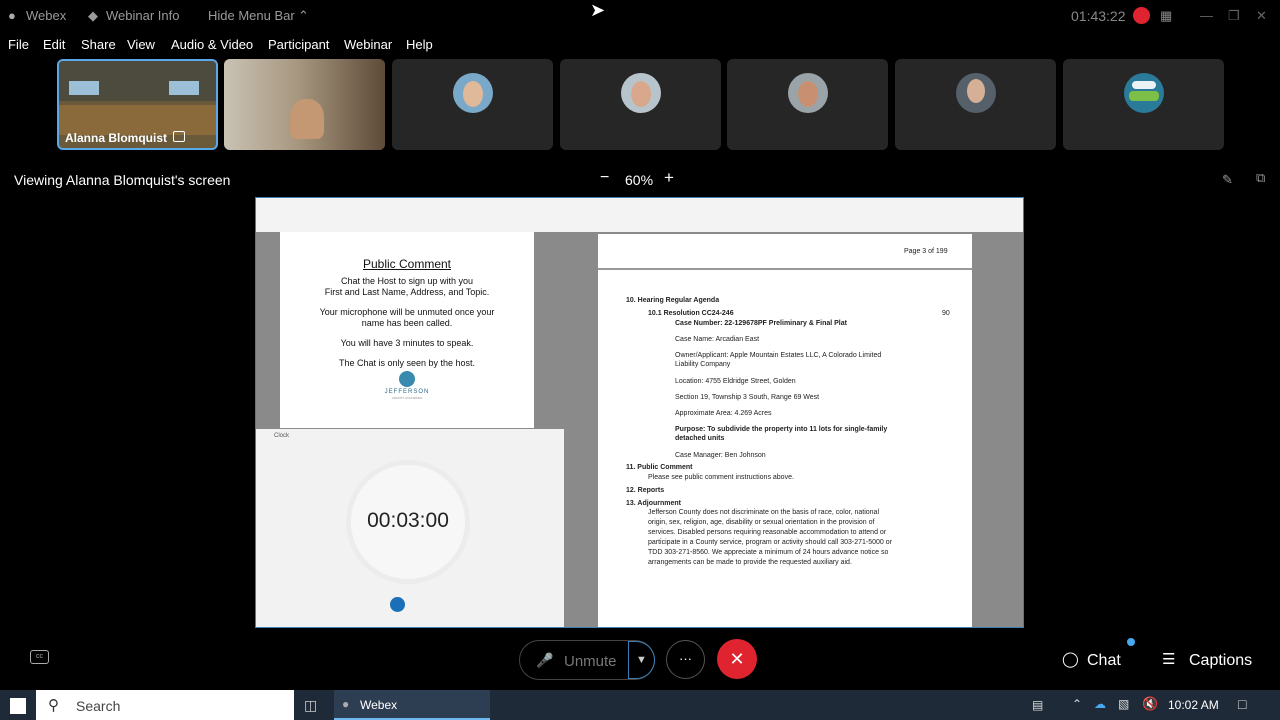 The height and width of the screenshot is (720, 1280). What do you see at coordinates (407, 392) in the screenshot?
I see `logo-text: JEFFERSON` at bounding box center [407, 392].